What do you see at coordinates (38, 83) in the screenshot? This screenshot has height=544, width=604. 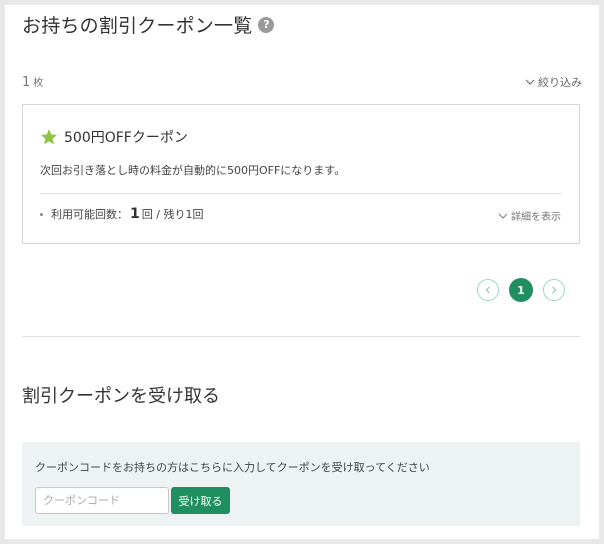 I see `coupon-count-unit: 枚` at bounding box center [38, 83].